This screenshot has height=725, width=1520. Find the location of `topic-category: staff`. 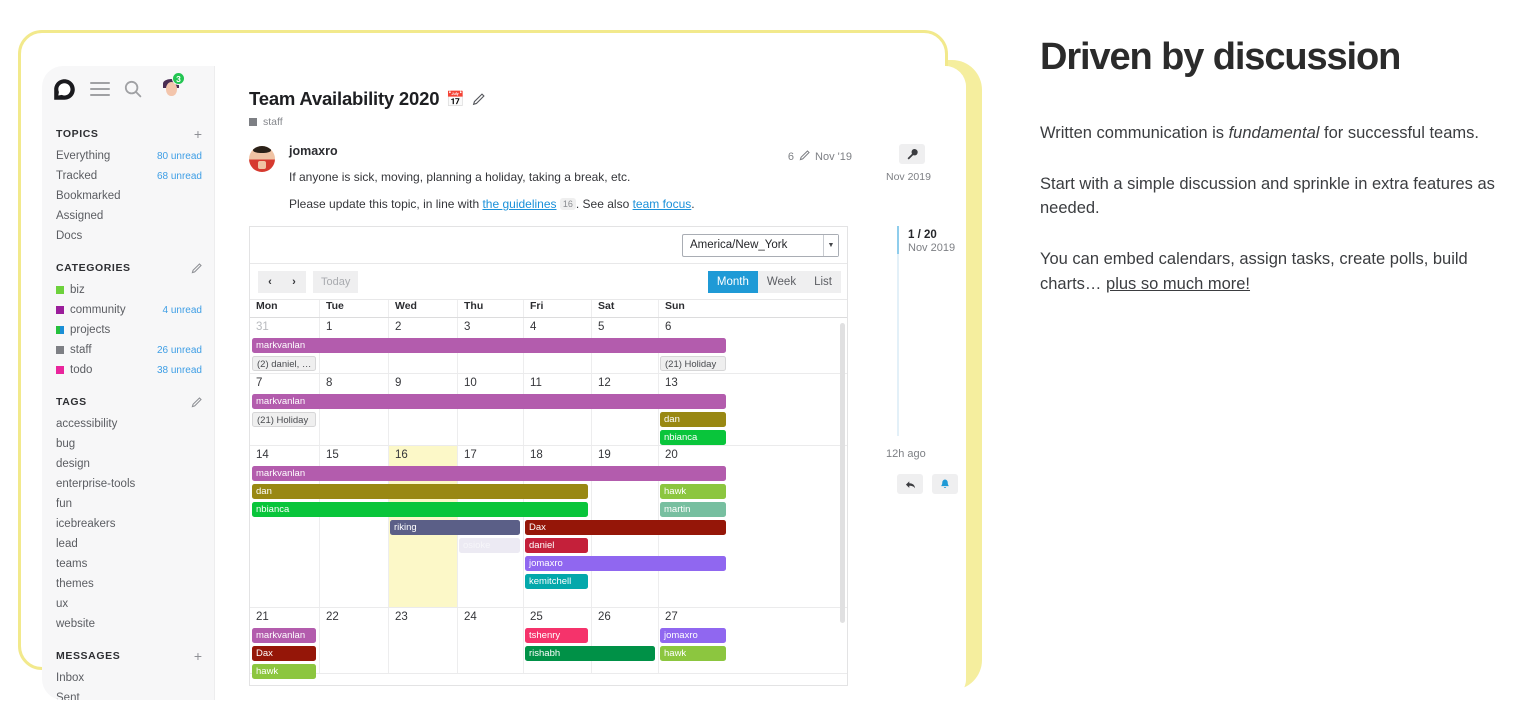

topic-category: staff is located at coordinates (549, 122).